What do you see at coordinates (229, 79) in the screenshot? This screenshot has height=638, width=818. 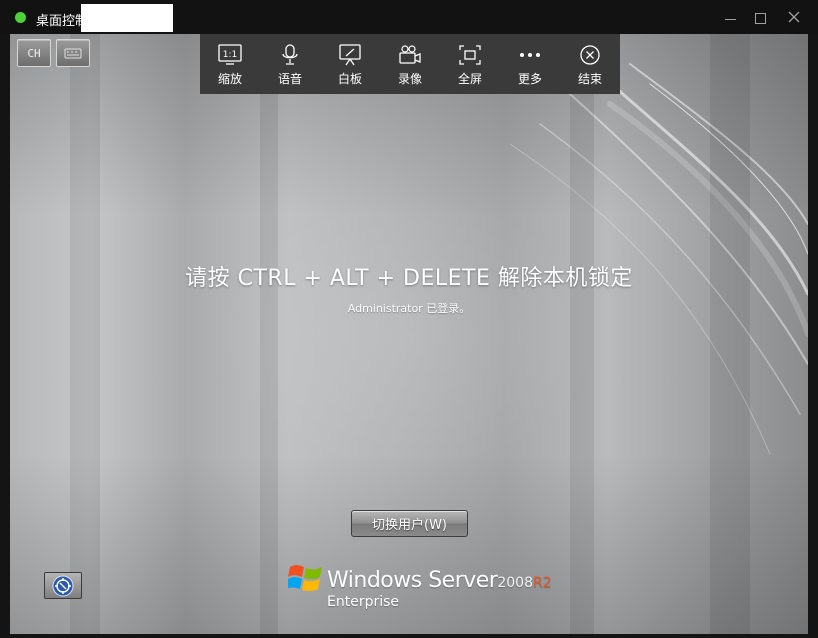 I see `toolbar-label: 缩放` at bounding box center [229, 79].